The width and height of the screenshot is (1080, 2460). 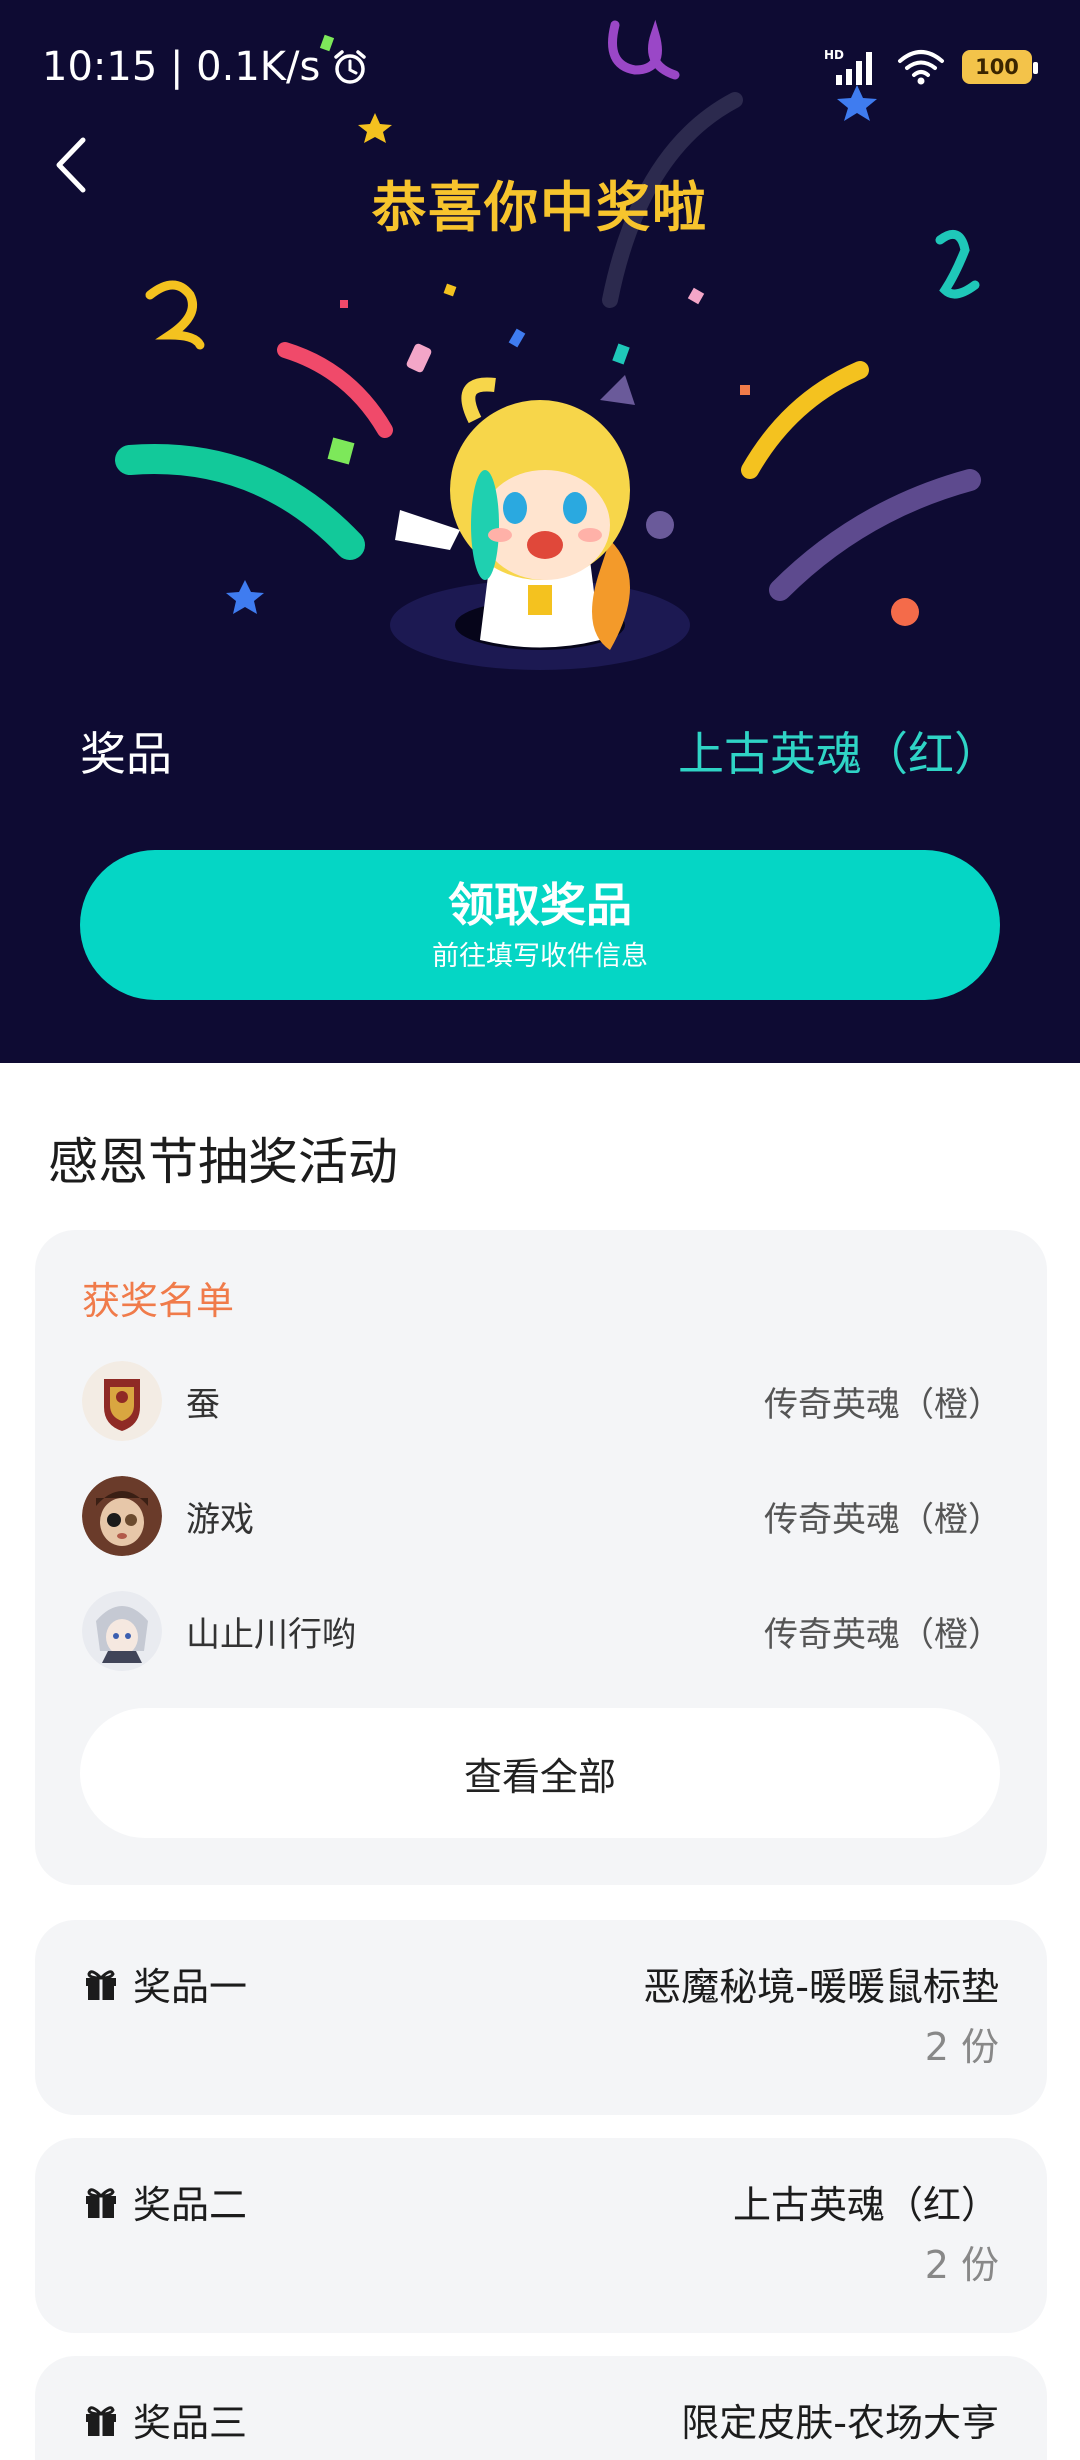 What do you see at coordinates (834, 55) in the screenshot?
I see `network-label: HD` at bounding box center [834, 55].